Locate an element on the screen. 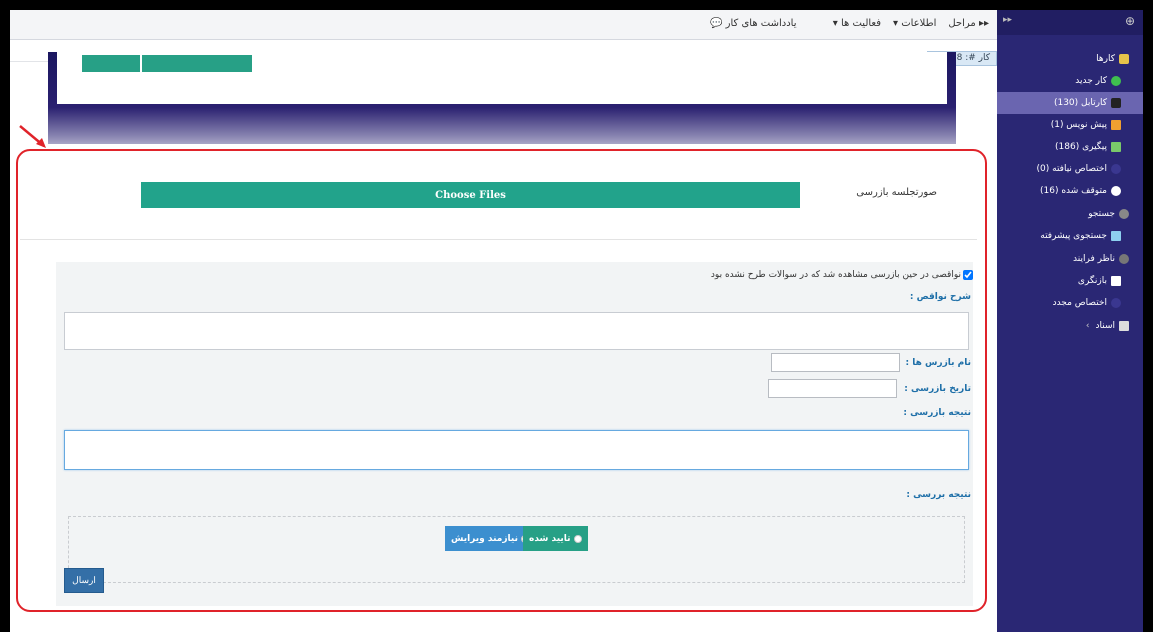 The width and height of the screenshot is (1153, 632). refresh-icon is located at coordinates (1116, 169).